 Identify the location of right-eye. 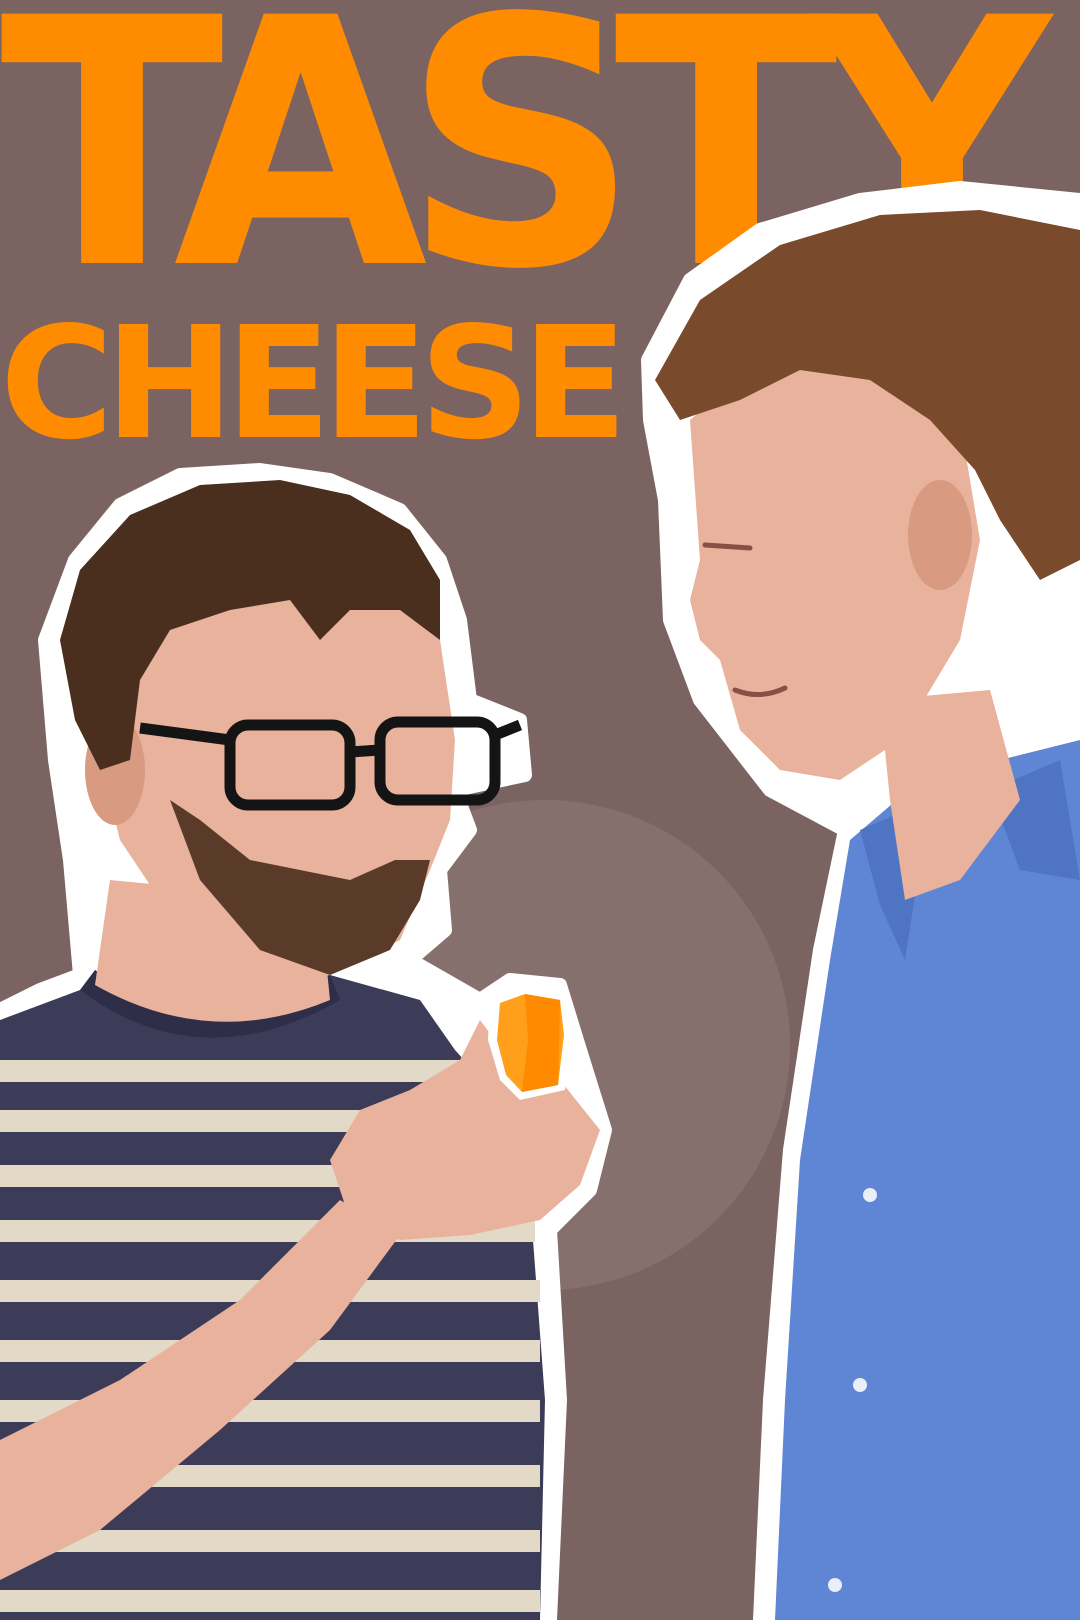
(727, 546).